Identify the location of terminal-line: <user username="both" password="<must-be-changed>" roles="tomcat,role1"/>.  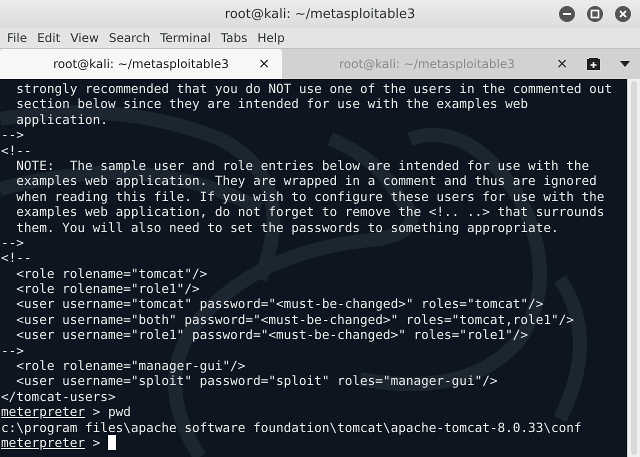
(295, 320).